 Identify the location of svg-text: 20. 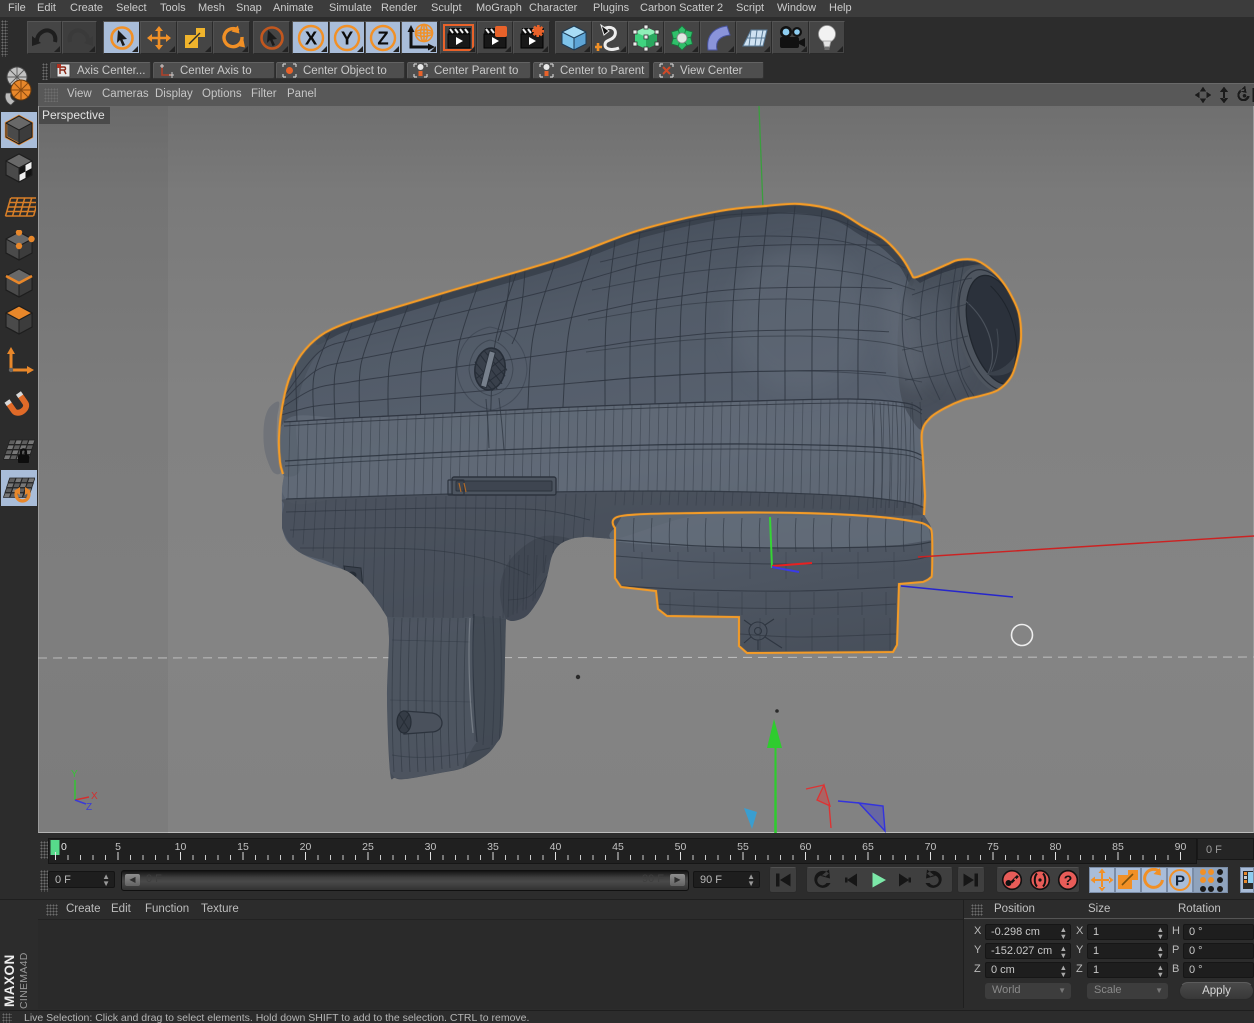
(306, 847).